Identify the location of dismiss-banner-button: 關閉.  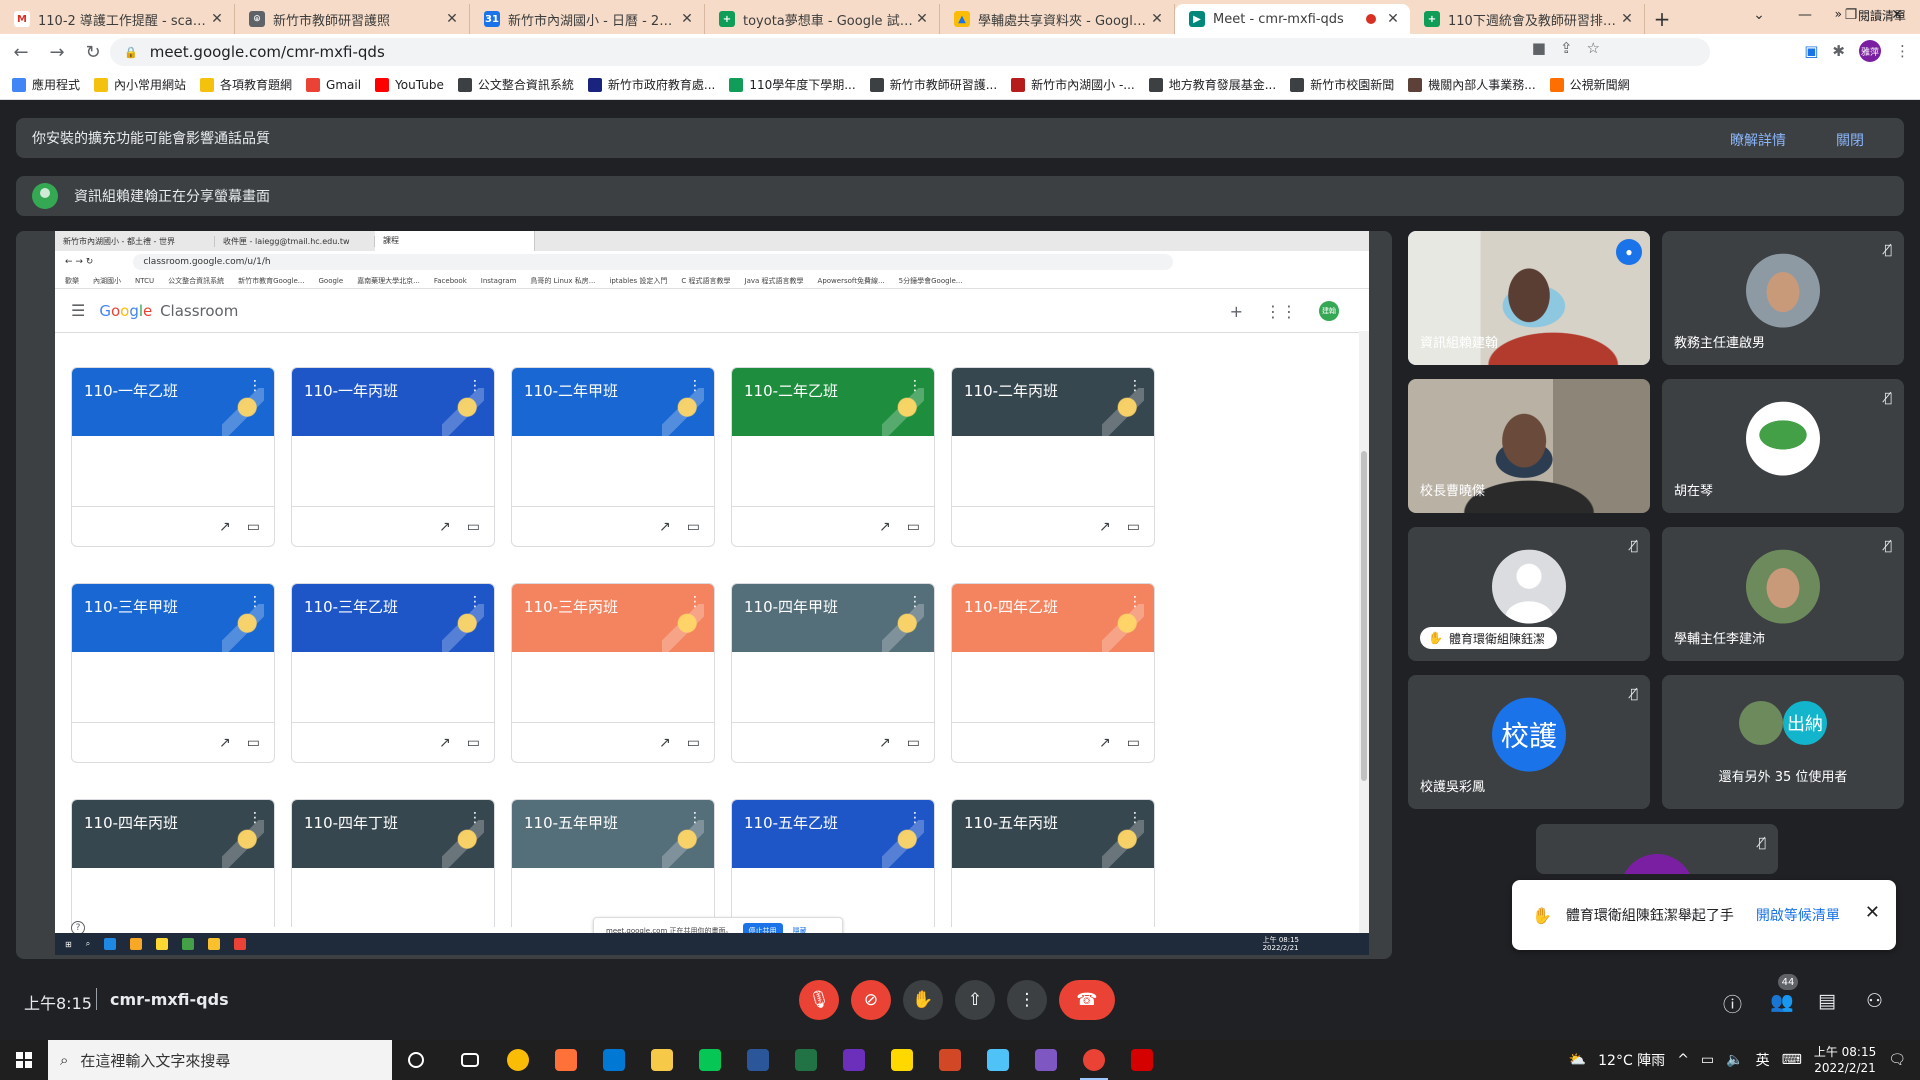
(1850, 140).